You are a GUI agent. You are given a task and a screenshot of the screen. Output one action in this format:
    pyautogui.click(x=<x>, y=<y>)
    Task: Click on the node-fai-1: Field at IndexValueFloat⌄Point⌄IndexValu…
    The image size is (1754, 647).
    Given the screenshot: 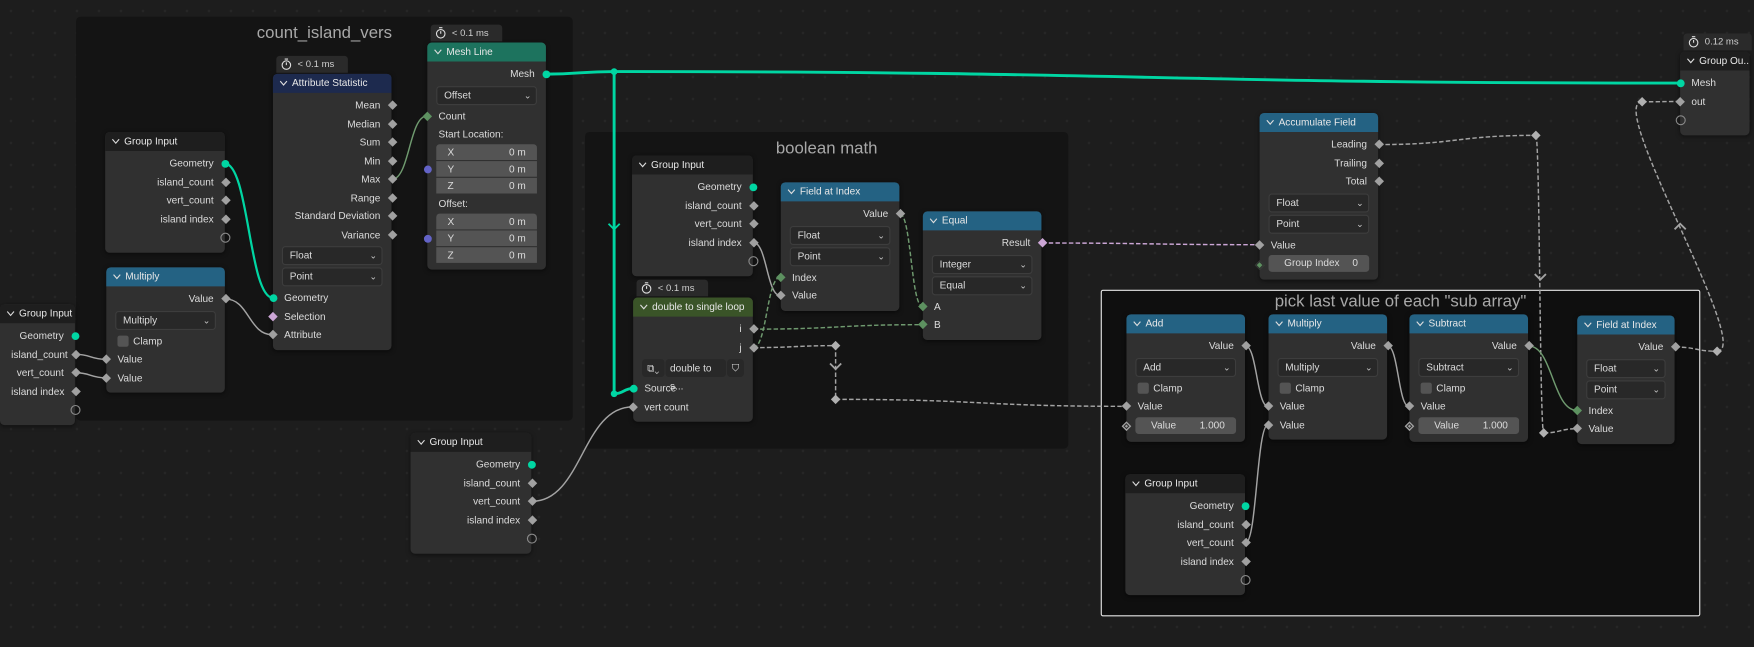 What is the action you would take?
    pyautogui.click(x=840, y=246)
    